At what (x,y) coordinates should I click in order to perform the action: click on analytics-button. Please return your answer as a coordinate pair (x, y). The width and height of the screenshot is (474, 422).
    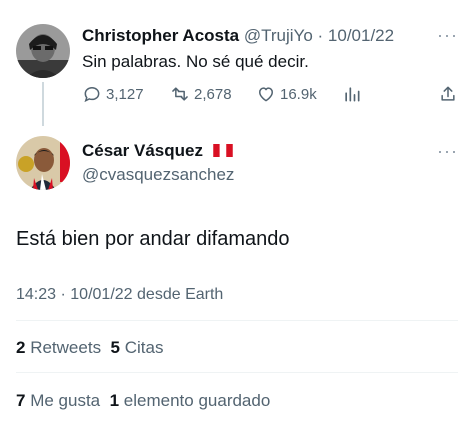
    Looking at the image, I should click on (352, 94).